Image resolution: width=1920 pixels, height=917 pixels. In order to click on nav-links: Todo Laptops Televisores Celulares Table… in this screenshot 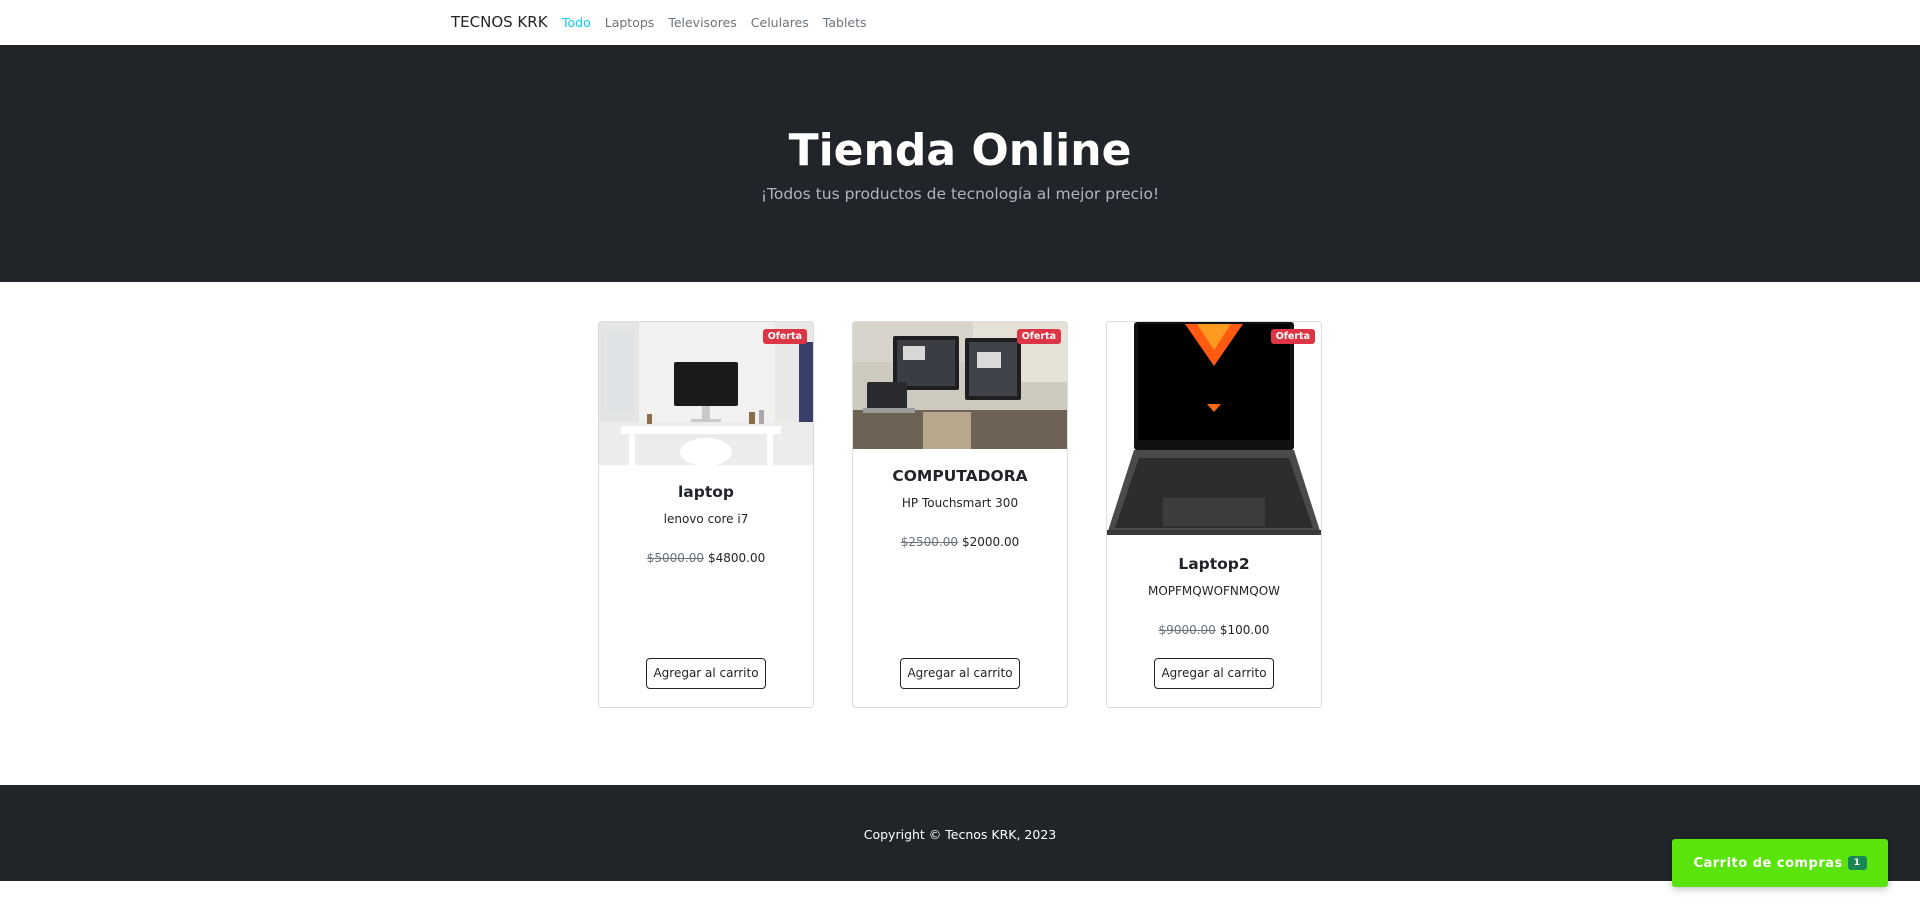, I will do `click(714, 22)`.